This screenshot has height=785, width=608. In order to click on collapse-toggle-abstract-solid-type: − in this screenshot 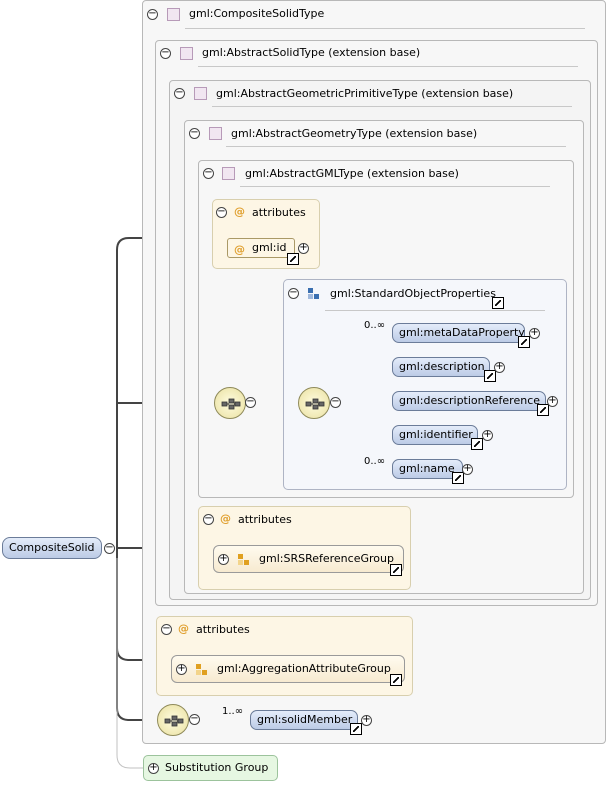, I will do `click(165, 53)`.